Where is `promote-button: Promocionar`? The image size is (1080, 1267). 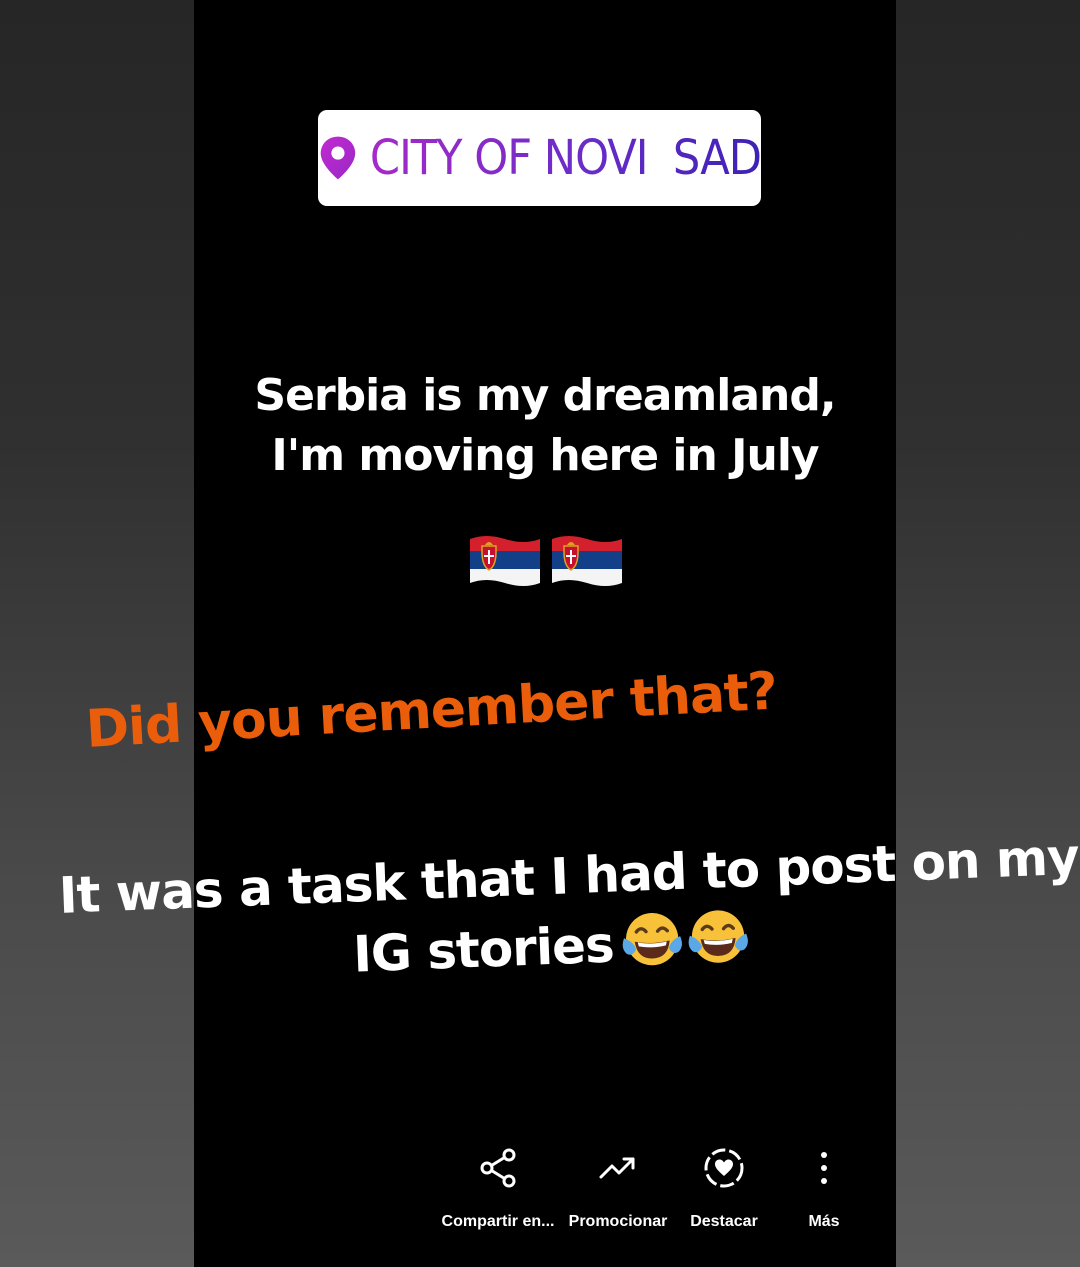 promote-button: Promocionar is located at coordinates (618, 1188).